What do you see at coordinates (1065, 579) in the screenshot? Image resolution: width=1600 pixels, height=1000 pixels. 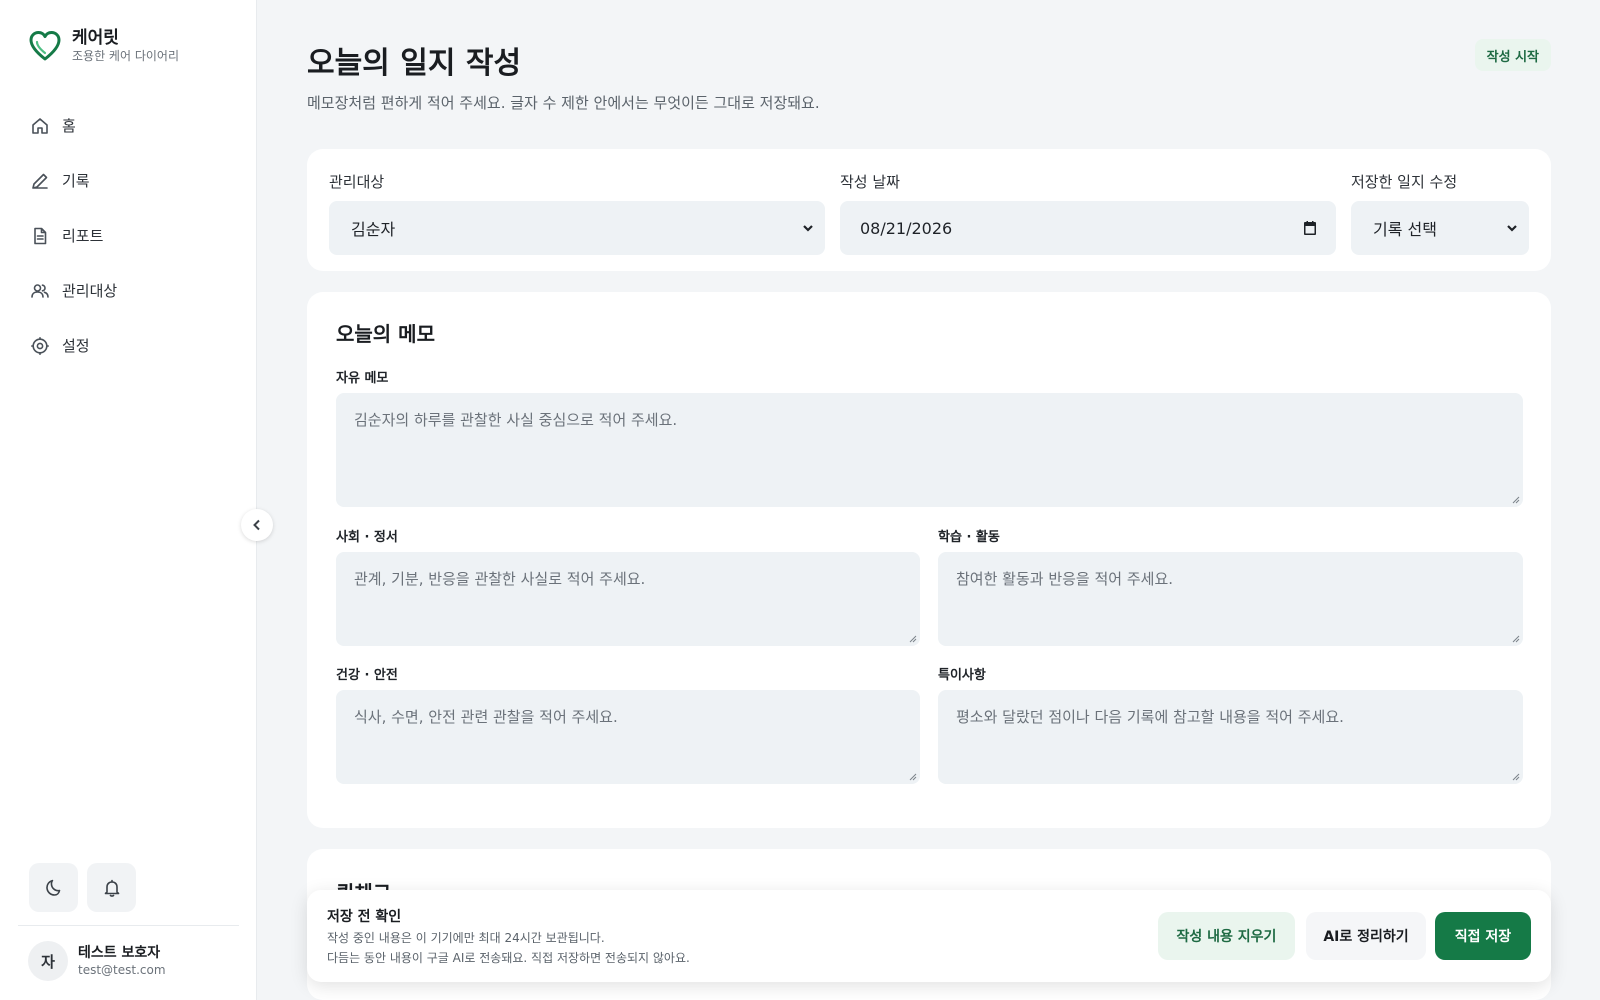 I see `learning-placeholder: 참여한 활동과 반응을 적어 주세요.` at bounding box center [1065, 579].